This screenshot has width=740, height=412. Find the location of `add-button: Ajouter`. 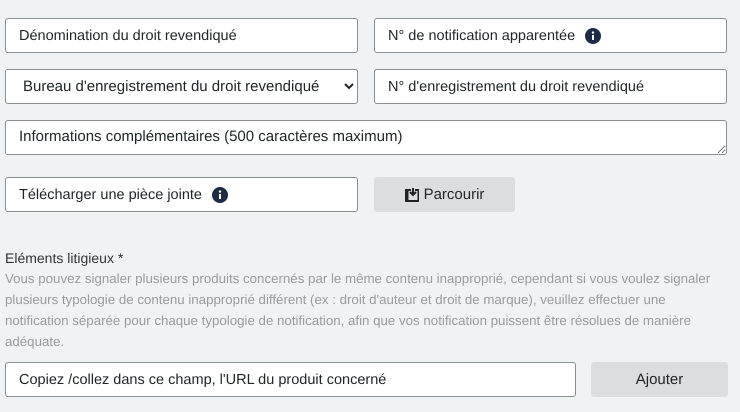

add-button: Ajouter is located at coordinates (659, 379).